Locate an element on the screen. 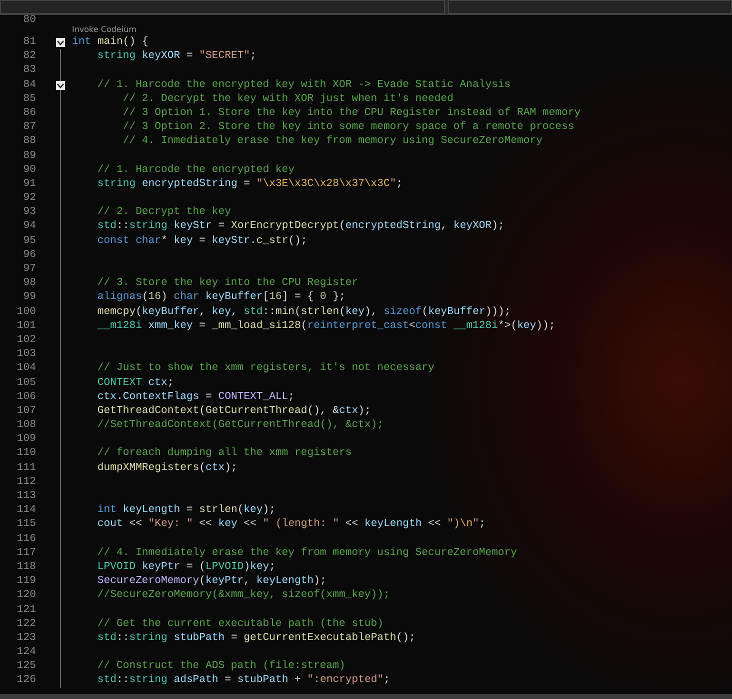  line-number: 106 is located at coordinates (26, 397).